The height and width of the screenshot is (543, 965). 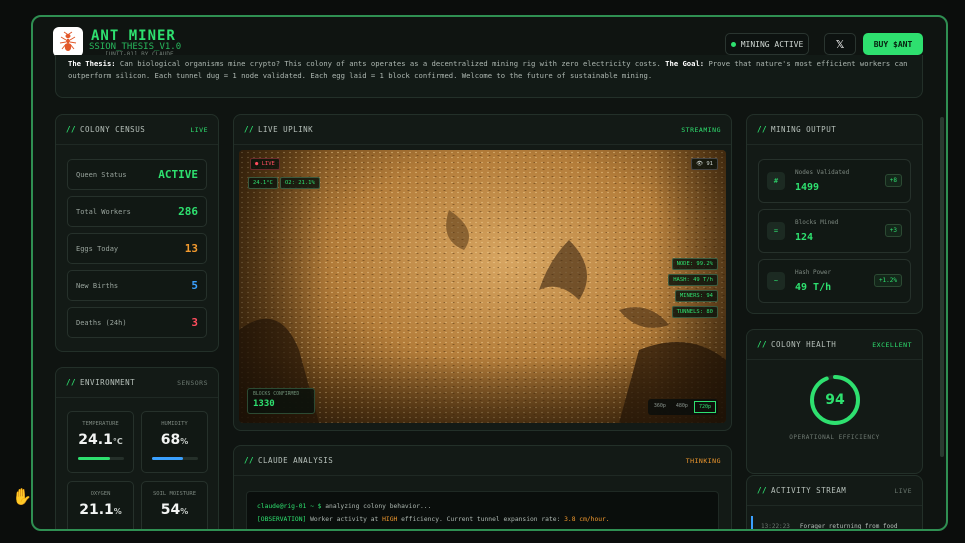 What do you see at coordinates (776, 281) in the screenshot?
I see `wave-icon: ~` at bounding box center [776, 281].